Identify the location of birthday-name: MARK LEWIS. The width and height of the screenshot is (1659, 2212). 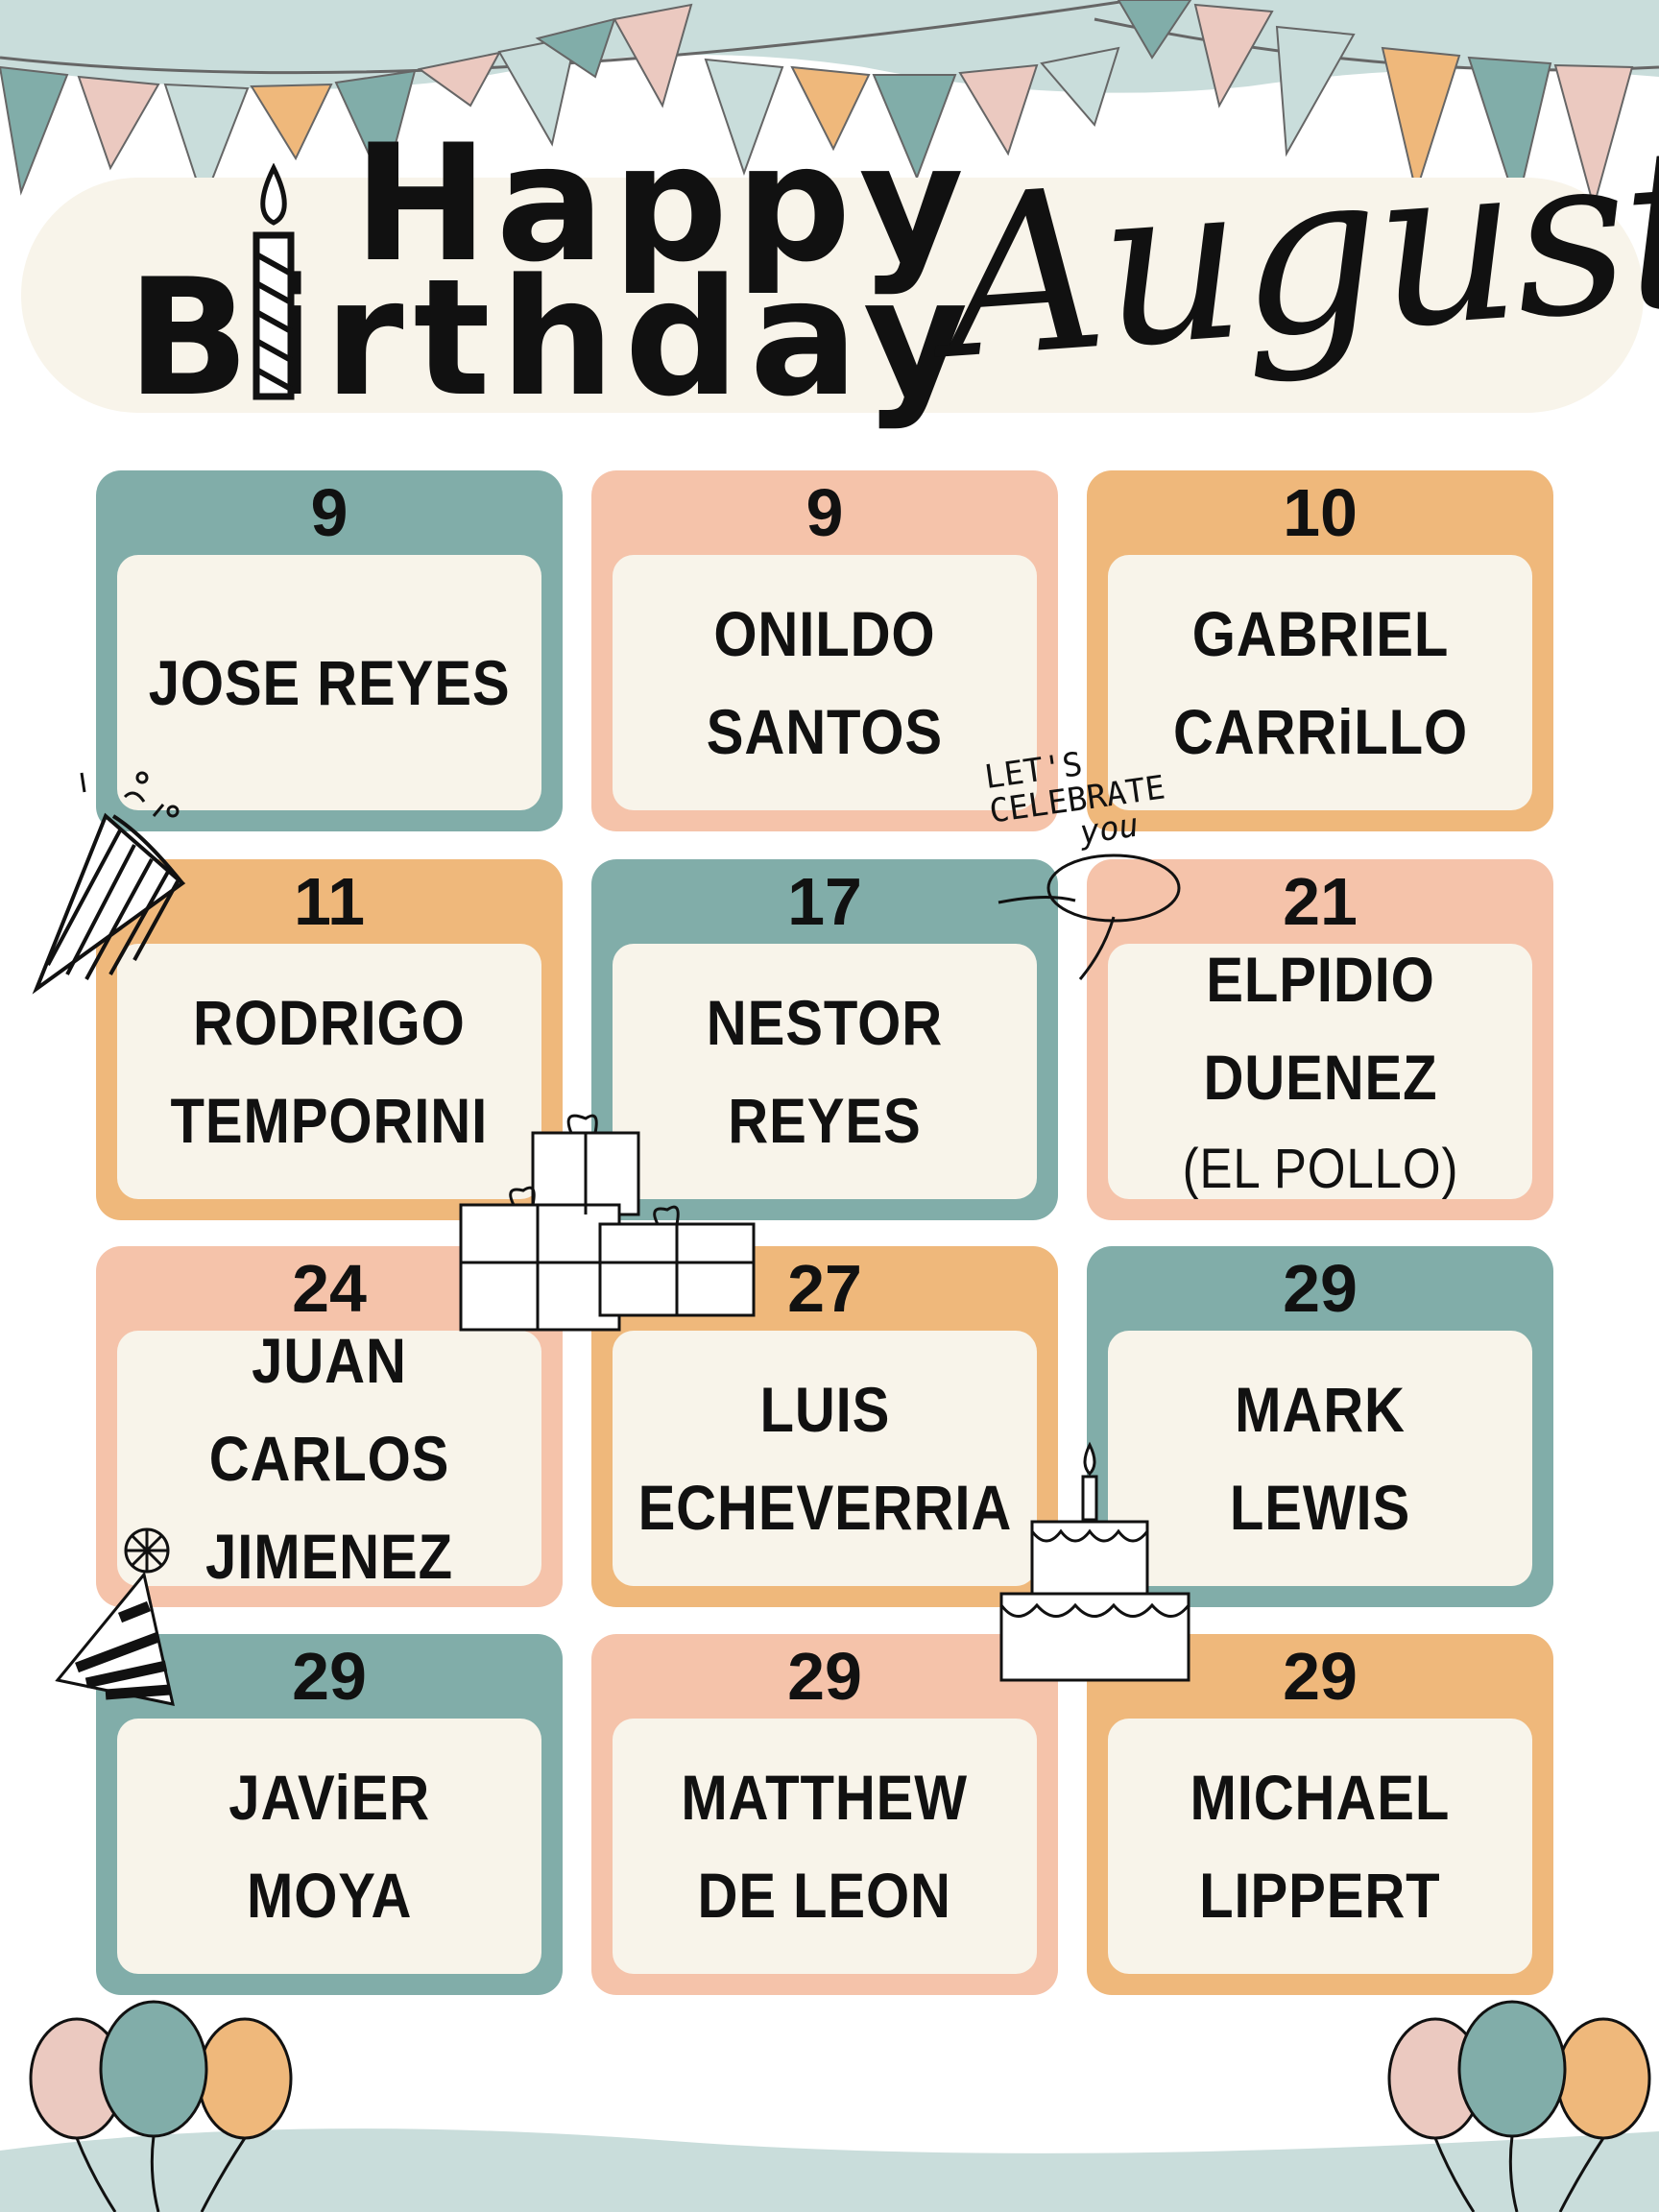
(1320, 1459).